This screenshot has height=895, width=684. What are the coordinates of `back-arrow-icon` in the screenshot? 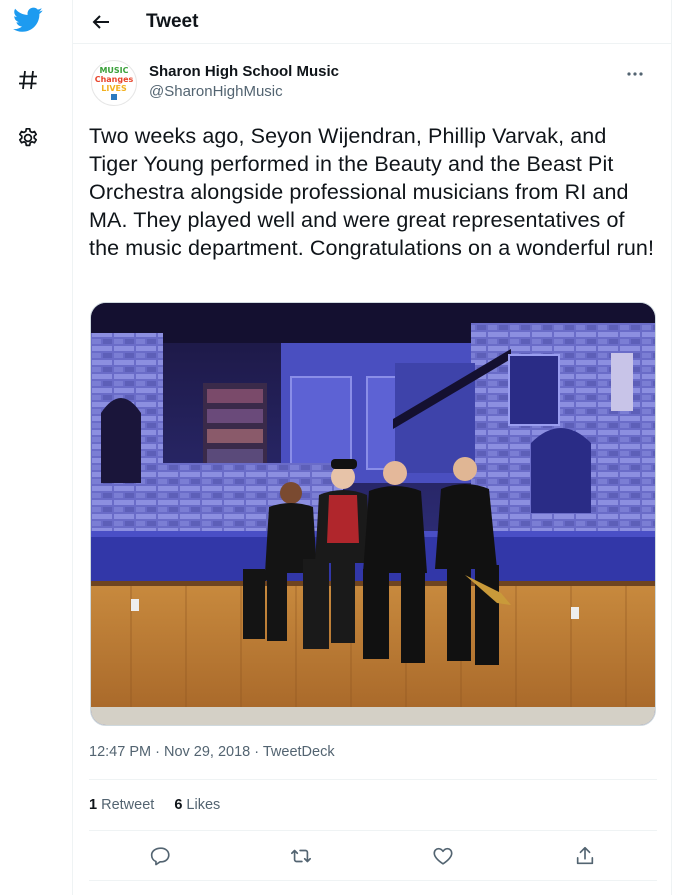 It's located at (100, 21).